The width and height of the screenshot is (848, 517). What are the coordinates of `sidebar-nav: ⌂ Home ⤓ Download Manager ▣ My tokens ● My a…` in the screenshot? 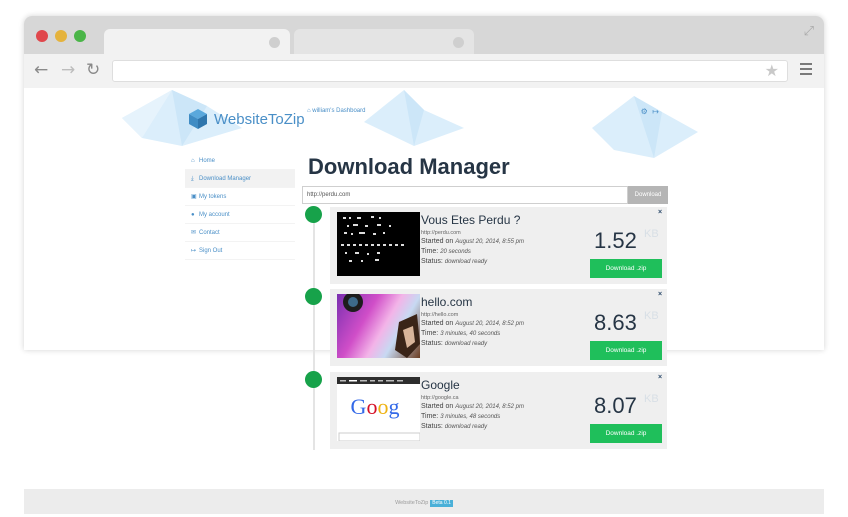 It's located at (240, 206).